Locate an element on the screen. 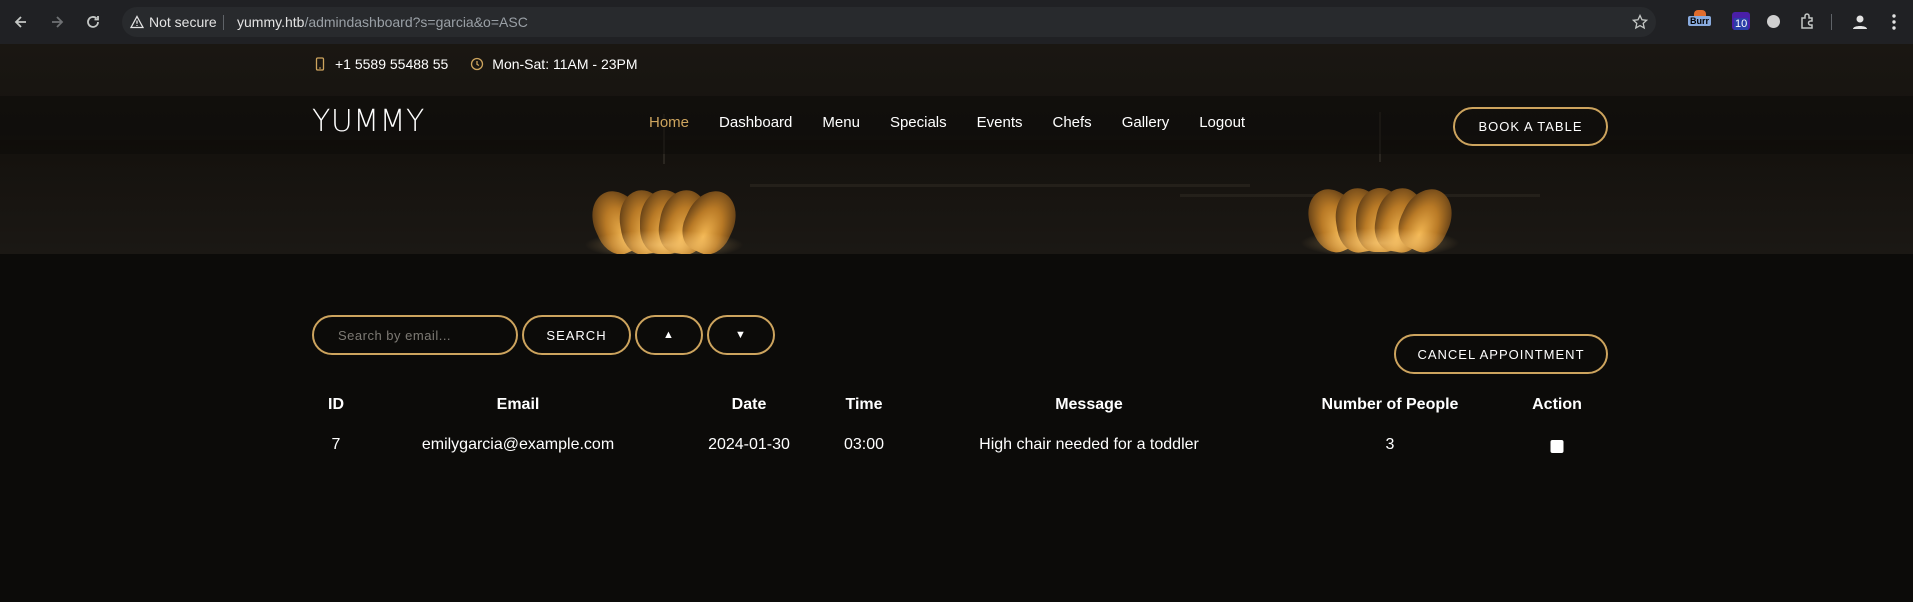 The height and width of the screenshot is (602, 1913). phone-number: +1 5589 55488 55 is located at coordinates (392, 64).